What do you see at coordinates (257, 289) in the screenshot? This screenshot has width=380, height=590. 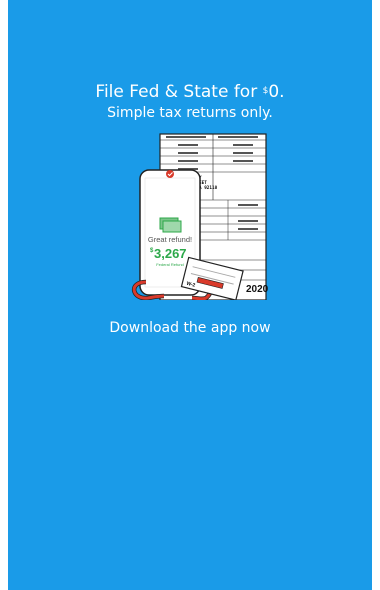 I see `form-year: 2020` at bounding box center [257, 289].